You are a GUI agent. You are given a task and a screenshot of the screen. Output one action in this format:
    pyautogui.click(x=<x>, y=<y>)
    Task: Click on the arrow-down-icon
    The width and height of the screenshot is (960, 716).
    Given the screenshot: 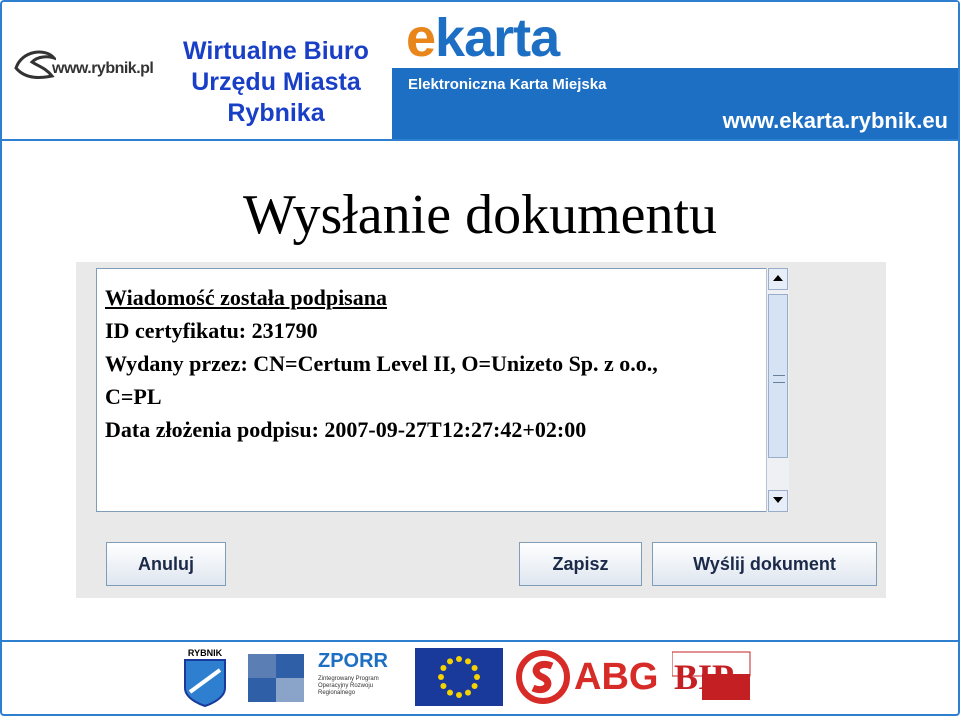 What is the action you would take?
    pyautogui.click(x=778, y=500)
    